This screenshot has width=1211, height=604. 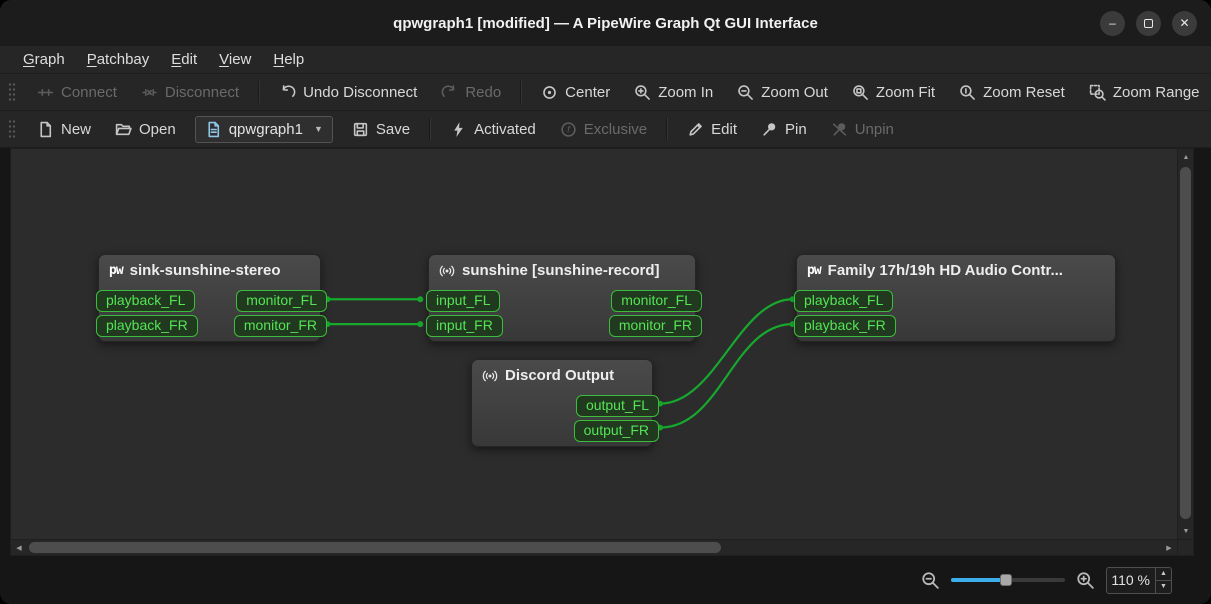 What do you see at coordinates (1012, 92) in the screenshot?
I see `zoom-reset-button: Zoom Reset` at bounding box center [1012, 92].